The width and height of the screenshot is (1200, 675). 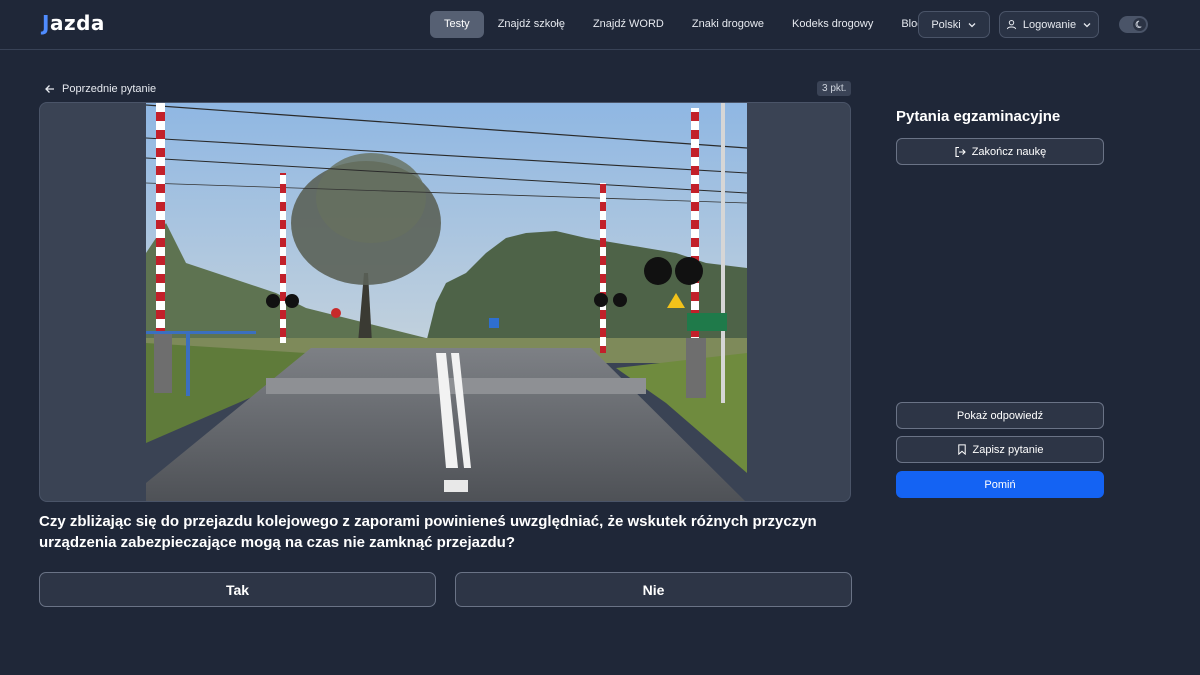 I want to click on theme-toggle, so click(x=1133, y=24).